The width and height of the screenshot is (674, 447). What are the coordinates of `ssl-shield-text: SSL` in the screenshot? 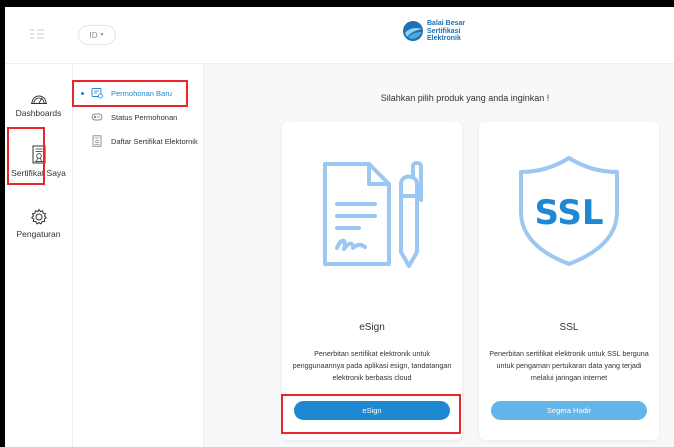 It's located at (568, 213).